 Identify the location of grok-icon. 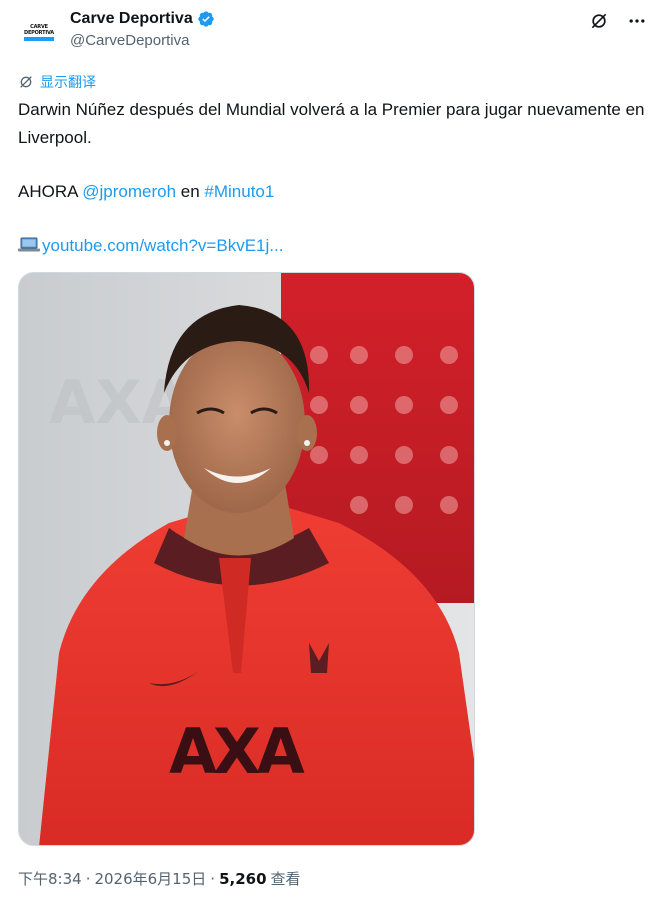
(599, 21).